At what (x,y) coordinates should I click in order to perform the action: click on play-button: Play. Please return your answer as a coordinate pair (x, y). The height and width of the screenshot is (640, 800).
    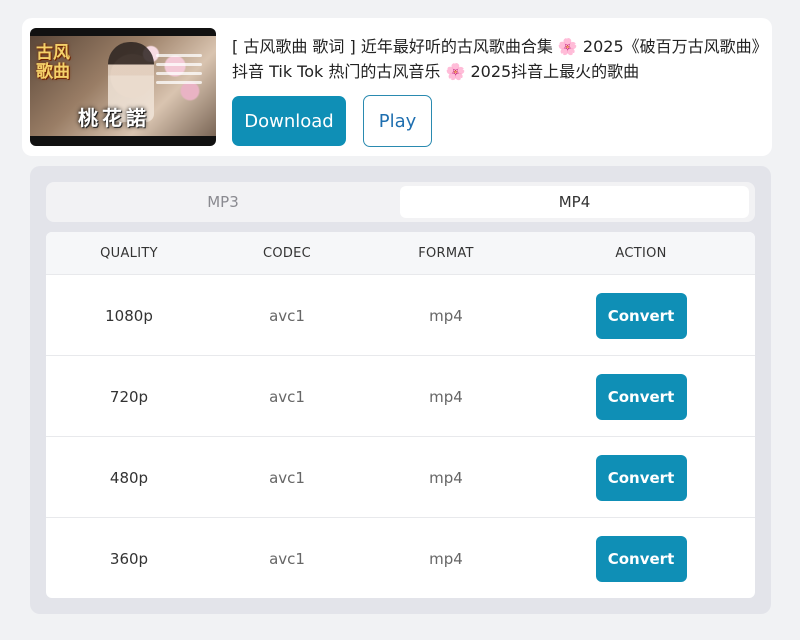
    Looking at the image, I should click on (397, 121).